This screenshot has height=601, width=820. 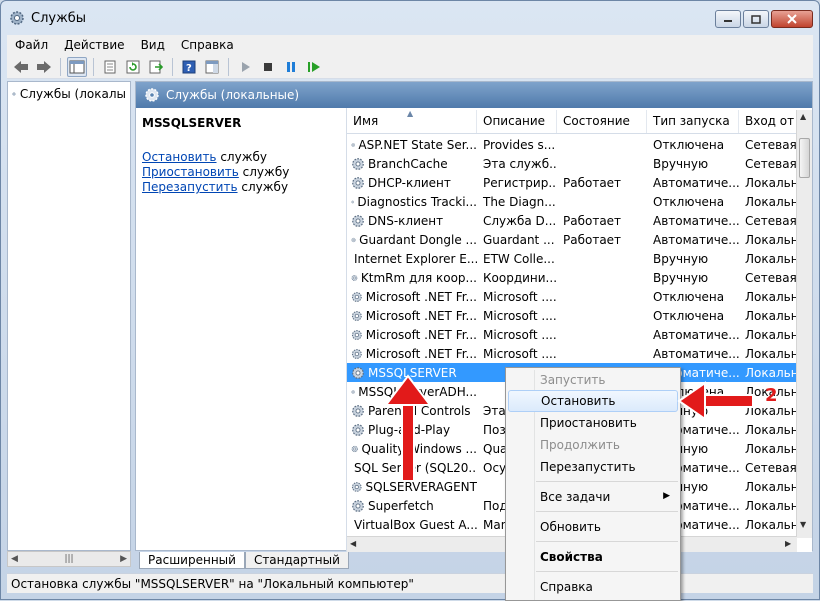 What do you see at coordinates (156, 67) in the screenshot?
I see `export-list-button` at bounding box center [156, 67].